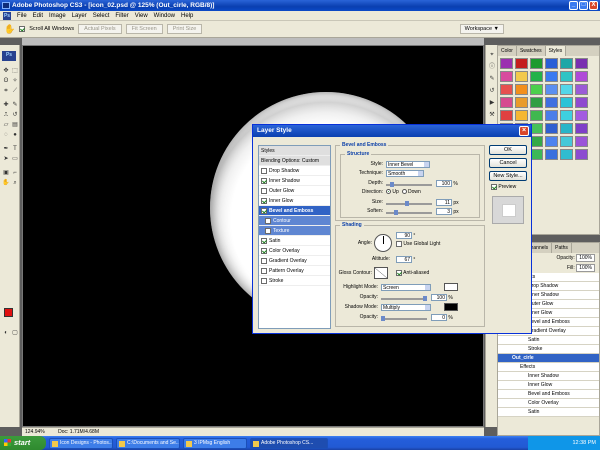  I want to click on cancel-button: Cancel, so click(508, 163).